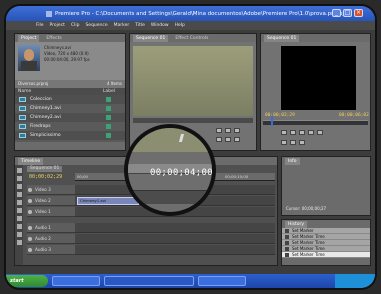  Describe the element at coordinates (293, 142) in the screenshot. I see `extract-icon` at that location.